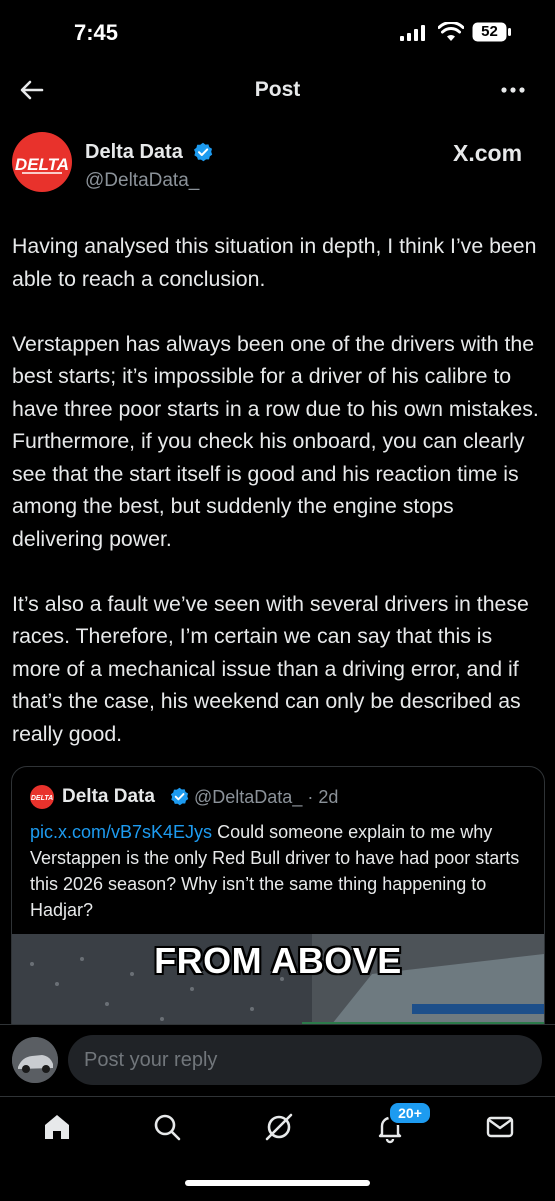 The height and width of the screenshot is (1201, 555). What do you see at coordinates (35, 1060) in the screenshot?
I see `user-avatar` at bounding box center [35, 1060].